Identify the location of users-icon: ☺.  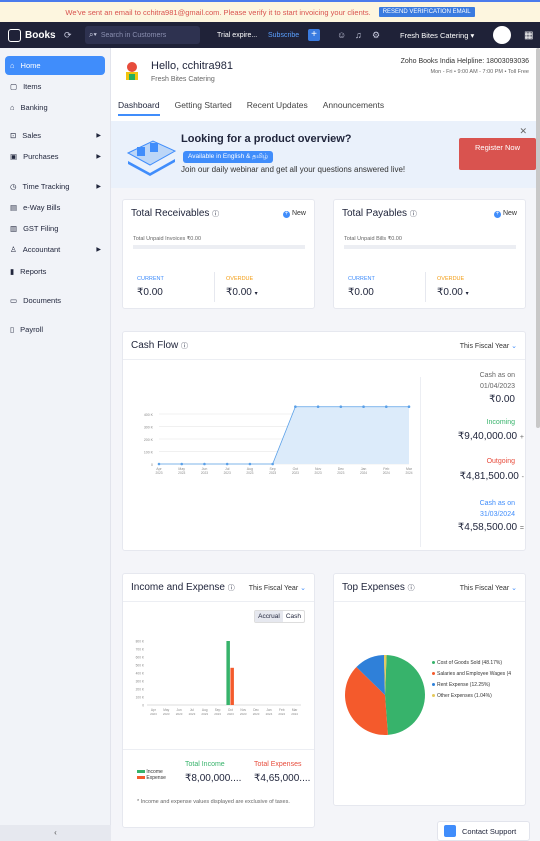
(341, 35).